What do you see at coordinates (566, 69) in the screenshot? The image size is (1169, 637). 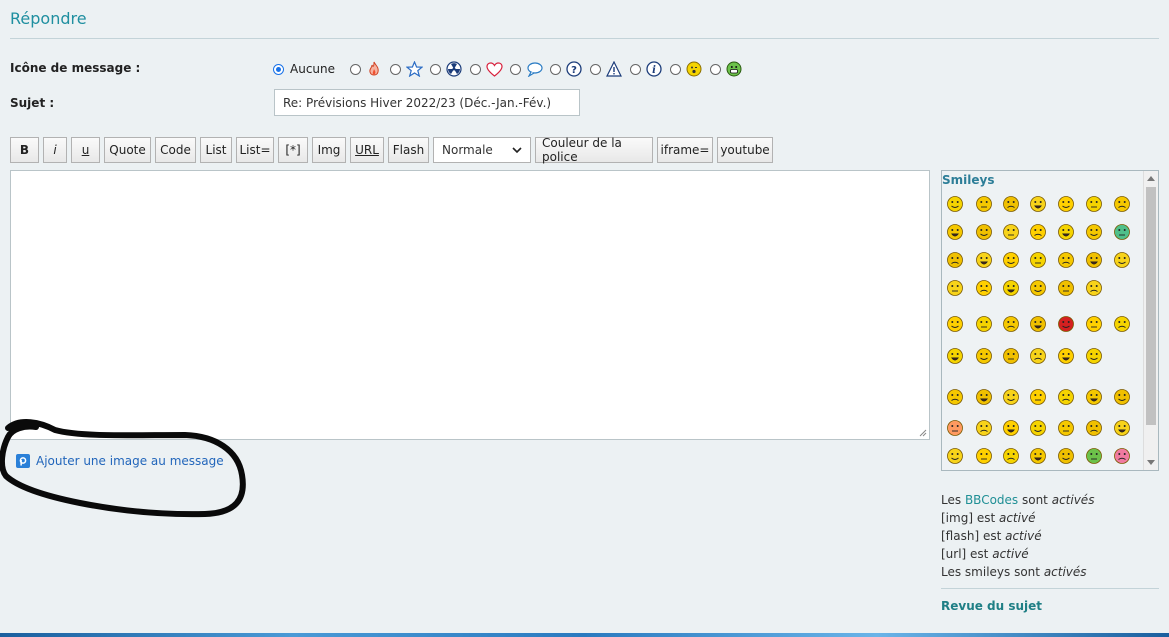 I see `icon-option-question: ?` at bounding box center [566, 69].